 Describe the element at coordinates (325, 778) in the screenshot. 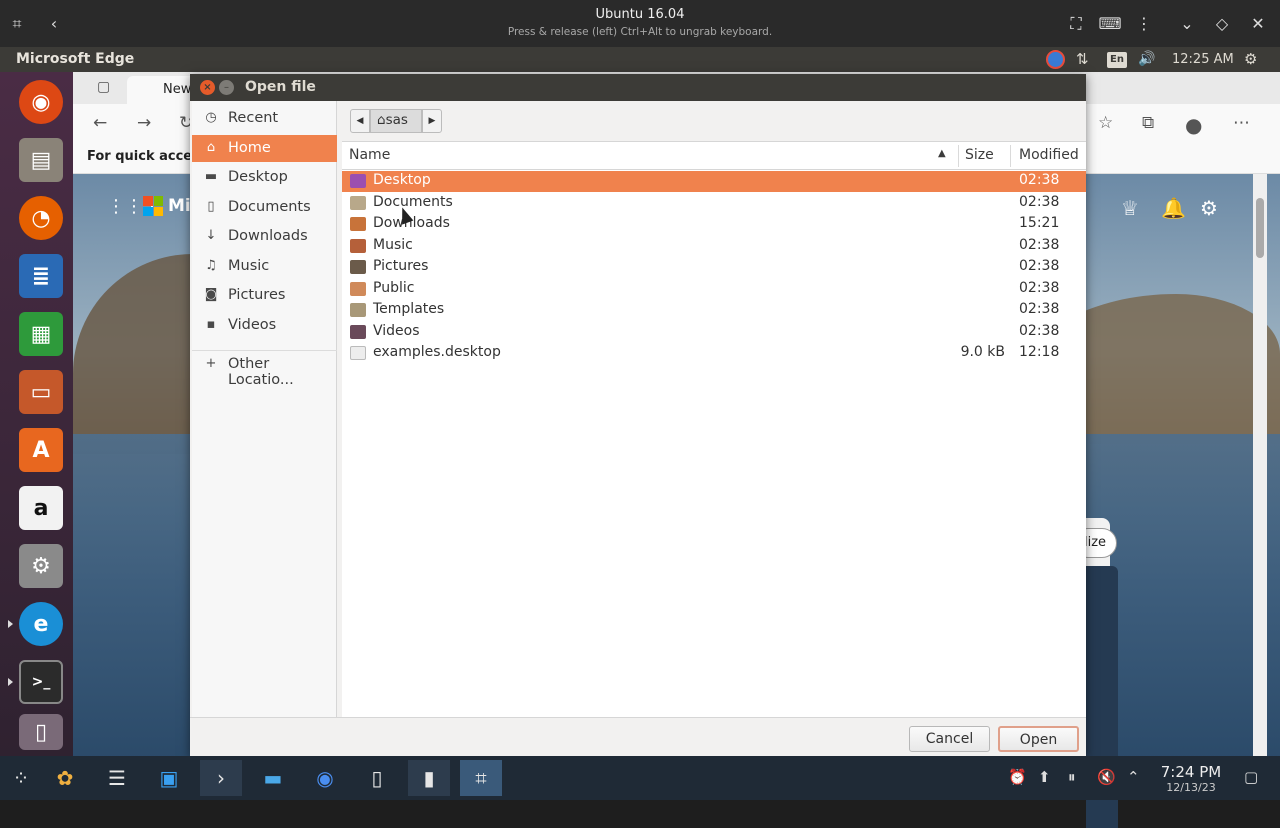

I see `chromium-icon: ◉` at that location.